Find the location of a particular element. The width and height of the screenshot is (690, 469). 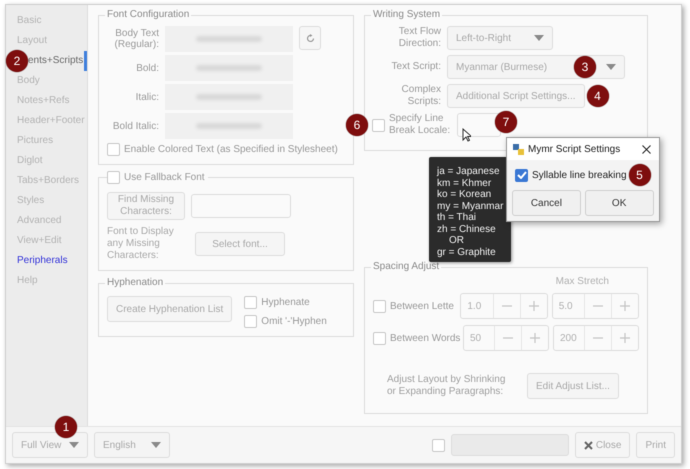

checkbox-label: Between Lette is located at coordinates (422, 306).